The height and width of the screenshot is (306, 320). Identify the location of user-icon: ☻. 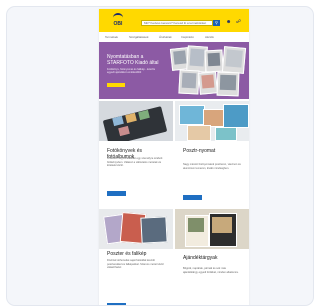
(228, 22).